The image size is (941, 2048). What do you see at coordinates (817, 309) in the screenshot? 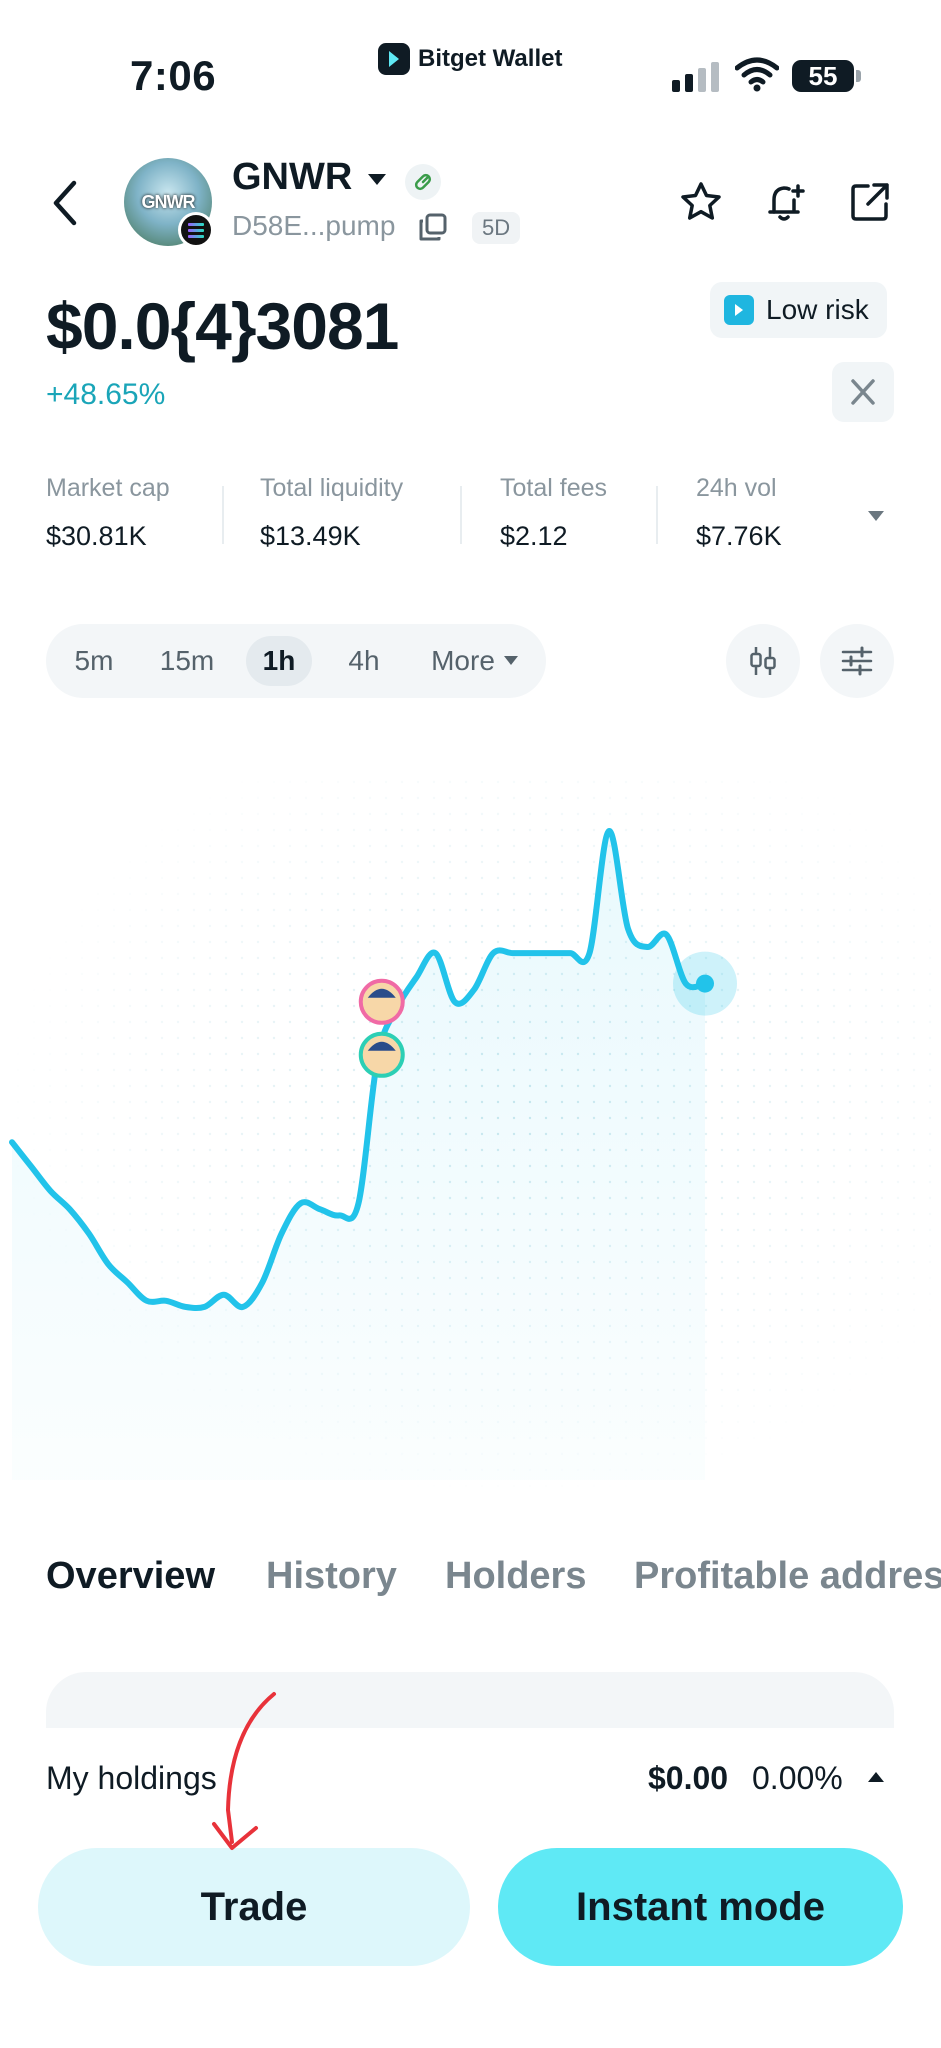
I see `risk-label: Low risk` at bounding box center [817, 309].